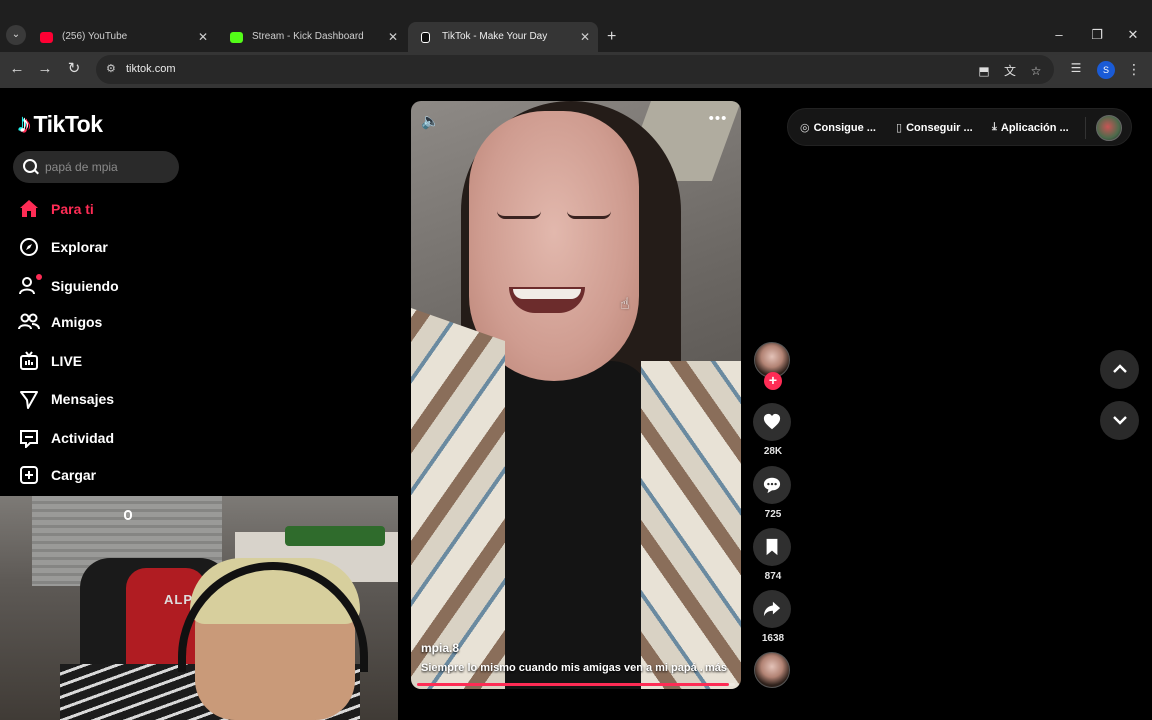  What do you see at coordinates (1085, 128) in the screenshot?
I see `divider` at bounding box center [1085, 128].